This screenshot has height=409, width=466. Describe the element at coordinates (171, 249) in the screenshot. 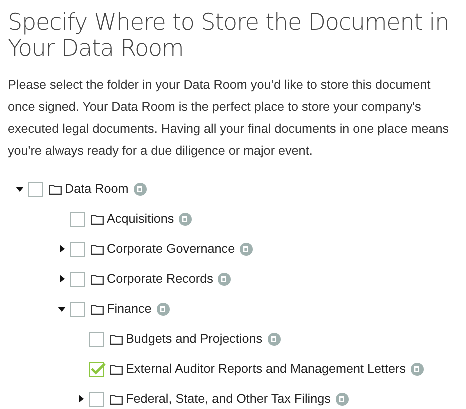

I see `folder-name: Corporate Governance` at that location.